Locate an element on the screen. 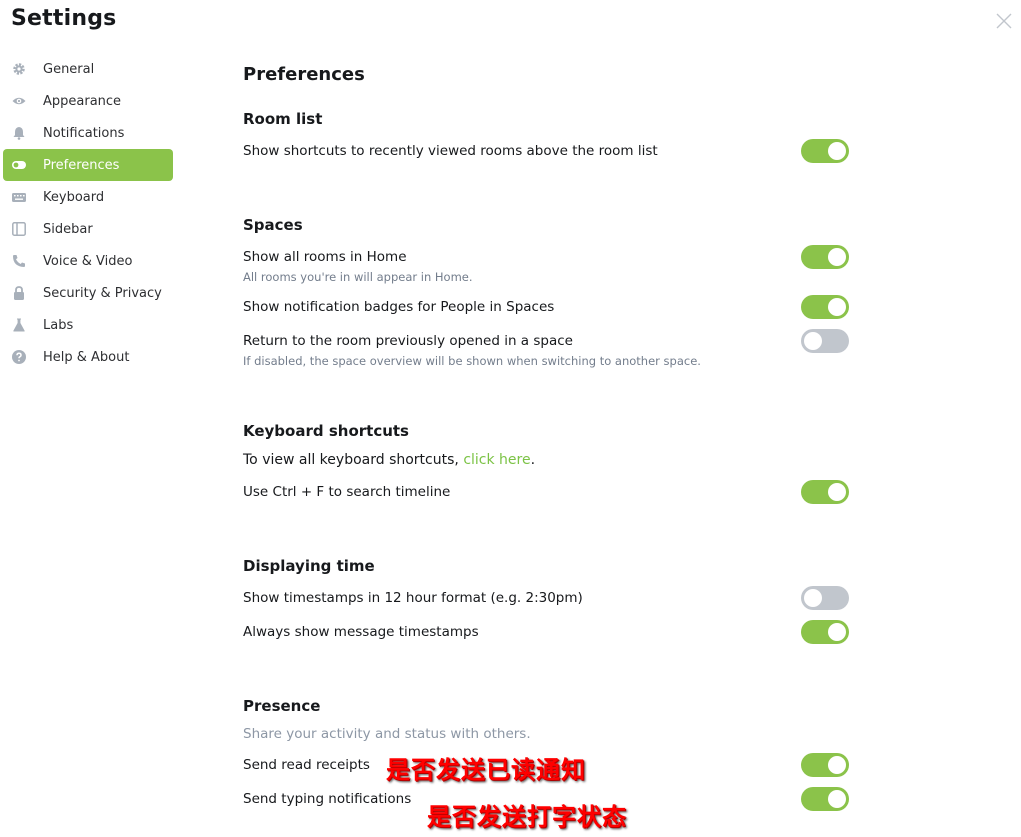 The width and height of the screenshot is (1021, 837). bell-icon is located at coordinates (19, 133).